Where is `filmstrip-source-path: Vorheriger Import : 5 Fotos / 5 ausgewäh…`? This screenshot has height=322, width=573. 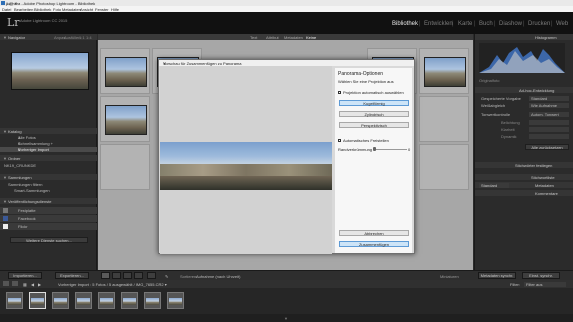
filmstrip-source-path: Vorheriger Import : 5 Fotos / 5 ausgewäh… is located at coordinates (112, 284).